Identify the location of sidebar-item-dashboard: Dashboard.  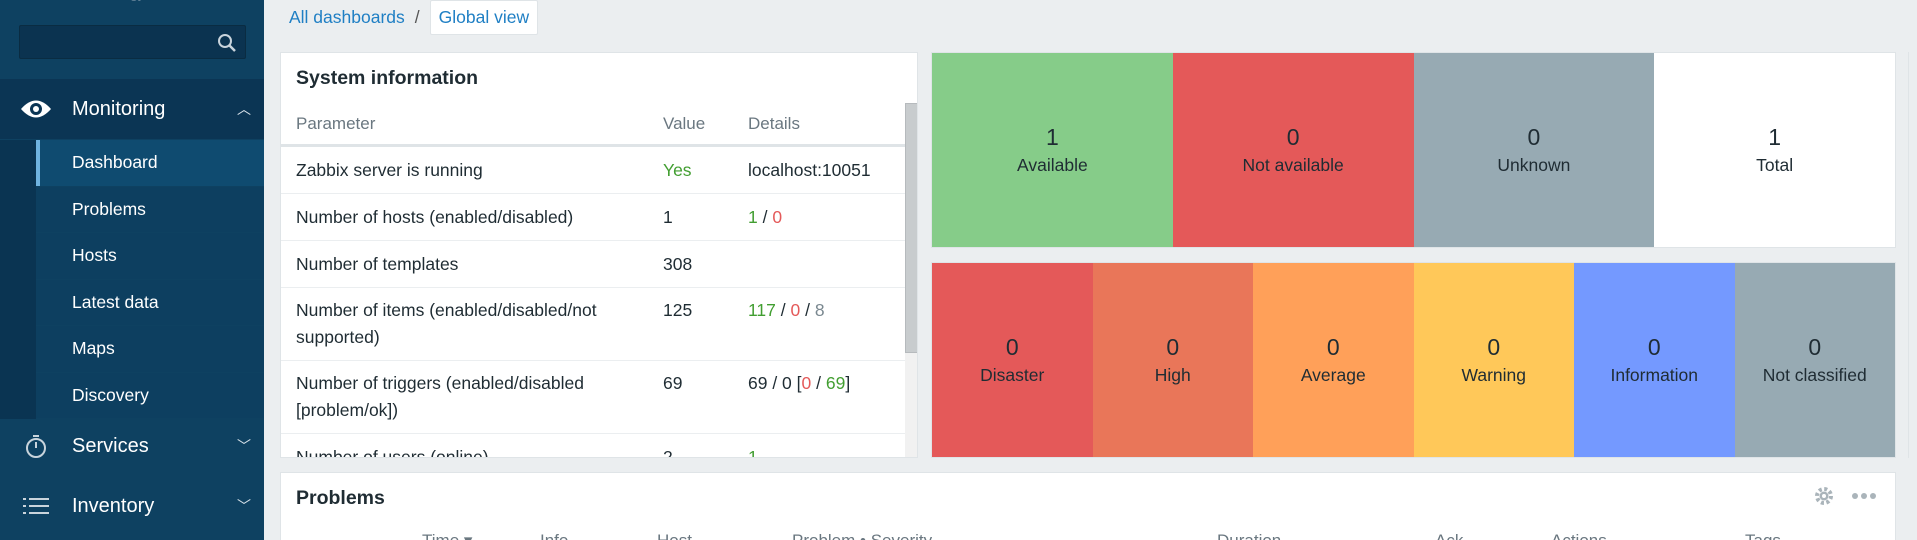
(150, 163).